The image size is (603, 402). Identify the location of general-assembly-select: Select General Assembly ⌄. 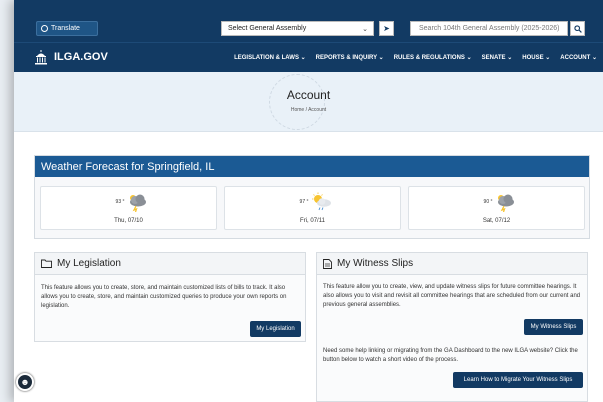
(297, 28).